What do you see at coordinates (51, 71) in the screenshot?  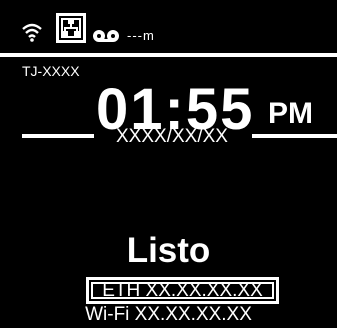 I see `device-name: TJ-XXXX` at bounding box center [51, 71].